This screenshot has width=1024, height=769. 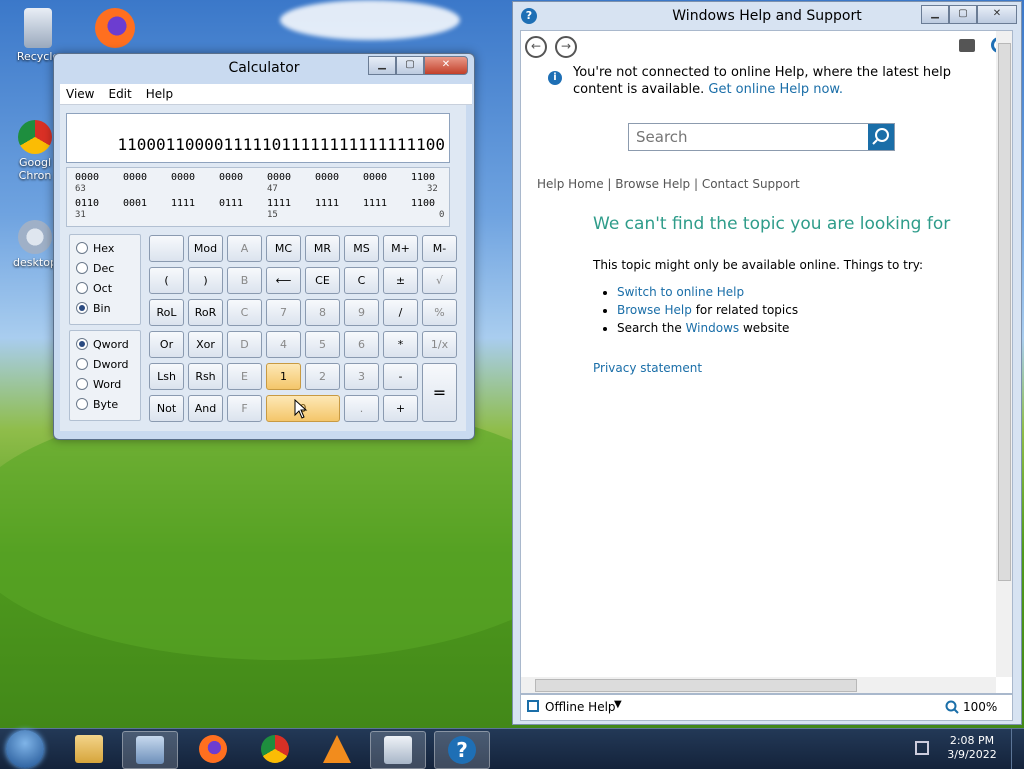 What do you see at coordinates (322, 312) in the screenshot?
I see `key-8: 8` at bounding box center [322, 312].